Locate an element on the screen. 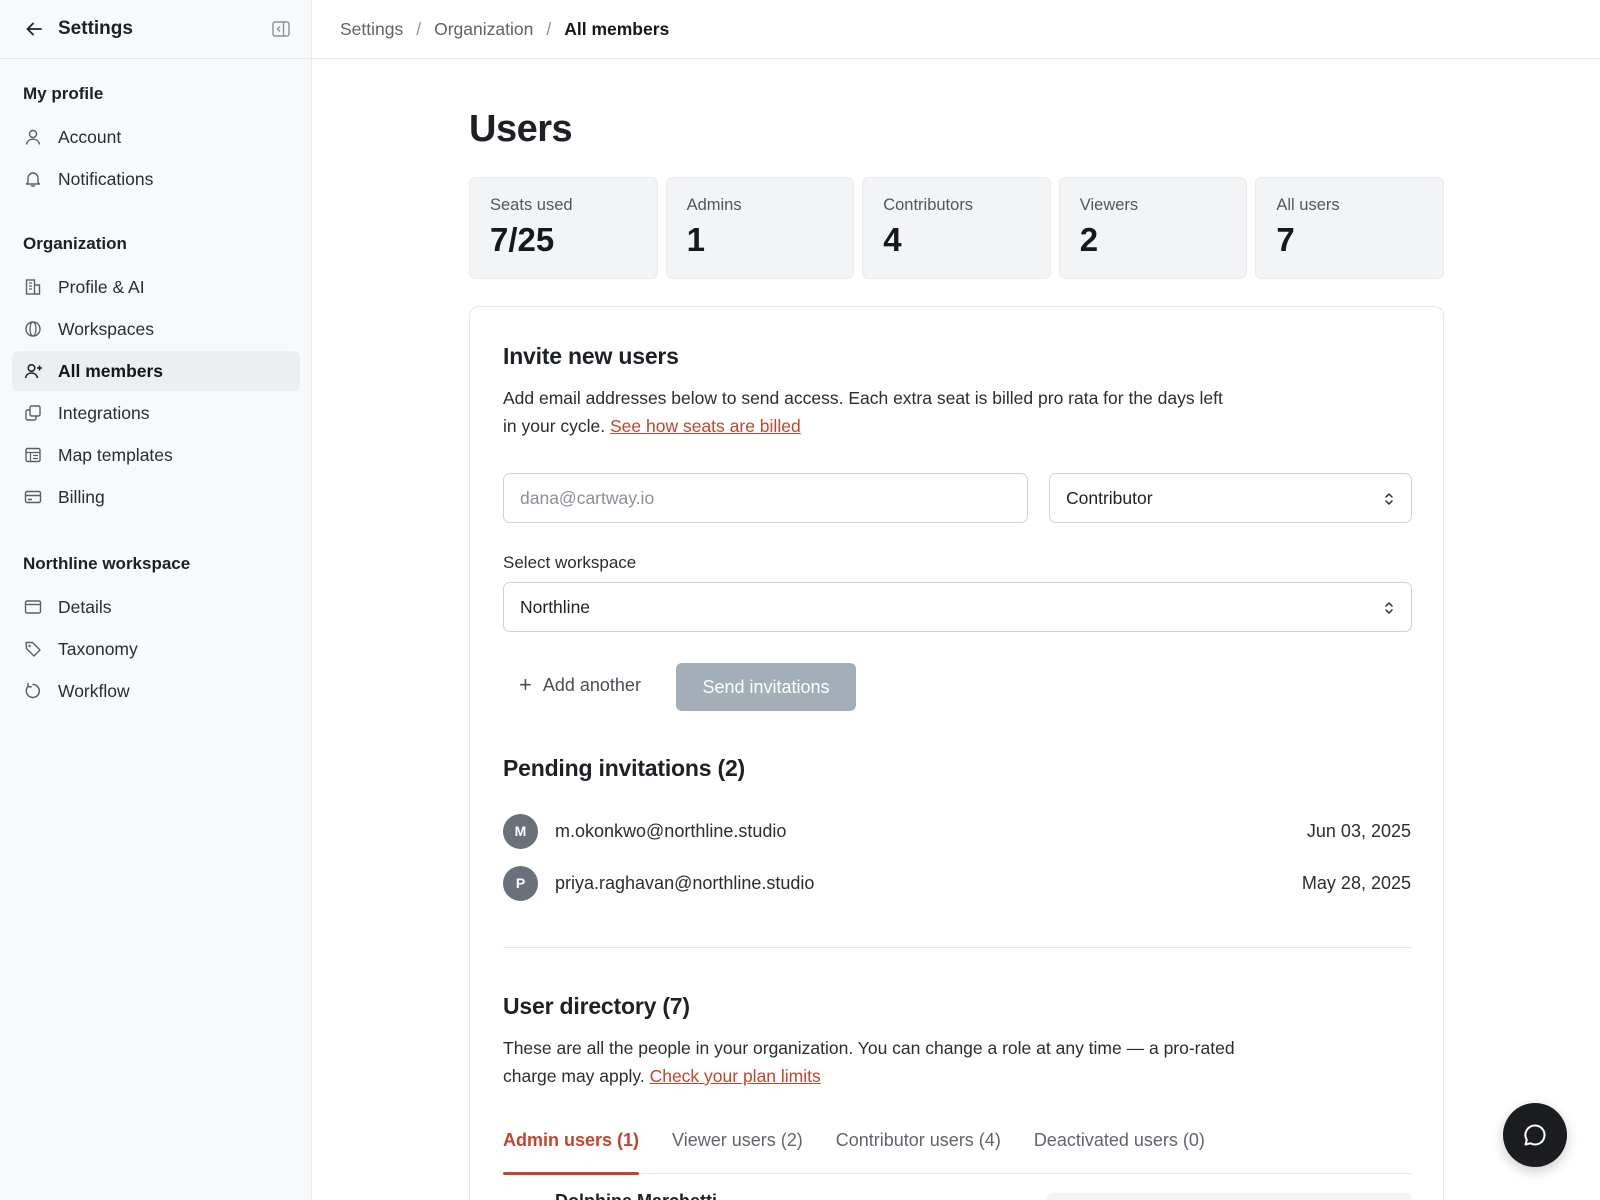 The width and height of the screenshot is (1600, 1200). plan-limits-link: Check your plan limits is located at coordinates (735, 1076).